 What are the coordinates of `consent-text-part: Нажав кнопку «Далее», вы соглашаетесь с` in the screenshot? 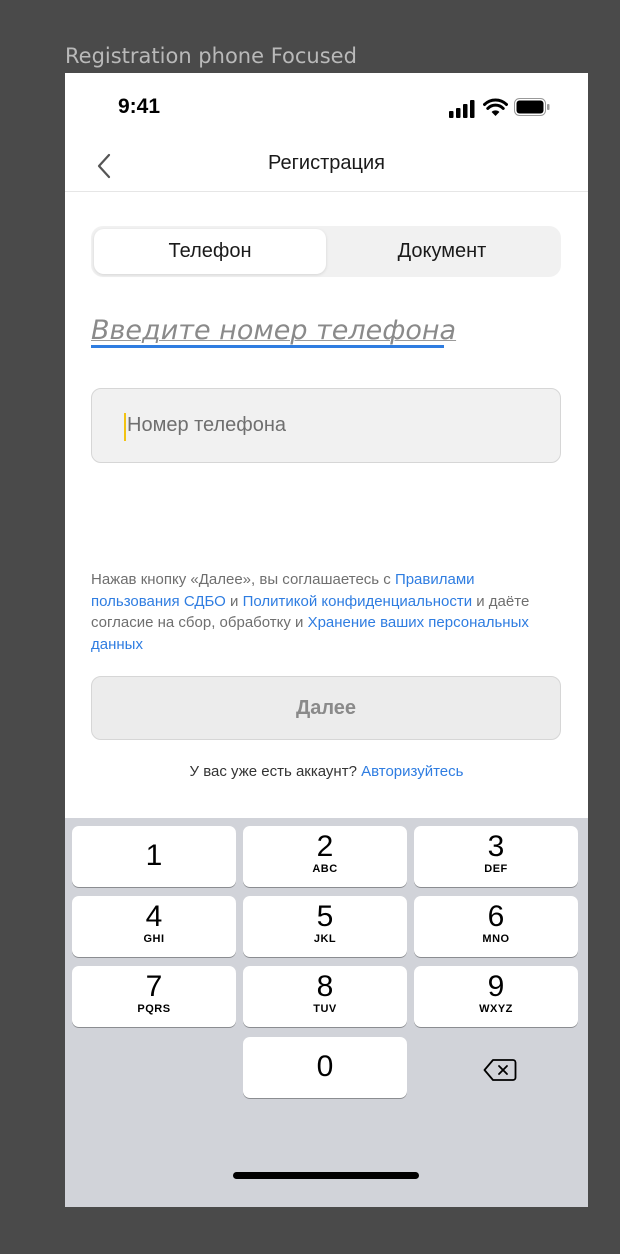 It's located at (243, 579).